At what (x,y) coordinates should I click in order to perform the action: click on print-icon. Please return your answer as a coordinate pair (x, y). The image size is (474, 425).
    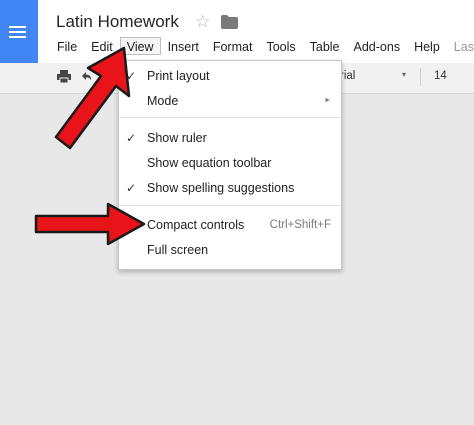
    Looking at the image, I should click on (64, 77).